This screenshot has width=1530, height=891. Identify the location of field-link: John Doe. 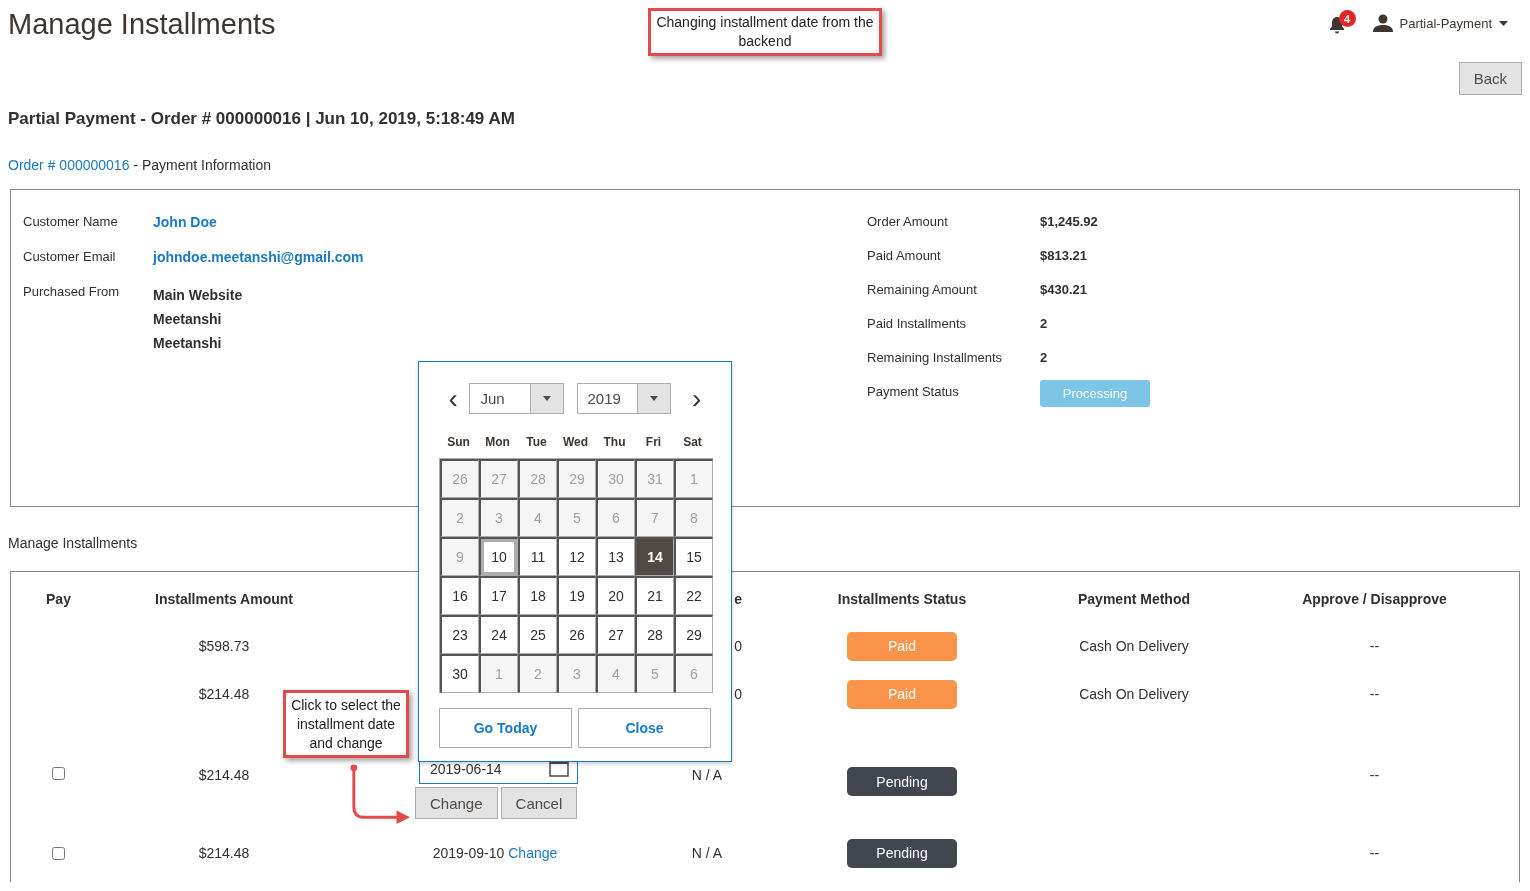
(185, 222).